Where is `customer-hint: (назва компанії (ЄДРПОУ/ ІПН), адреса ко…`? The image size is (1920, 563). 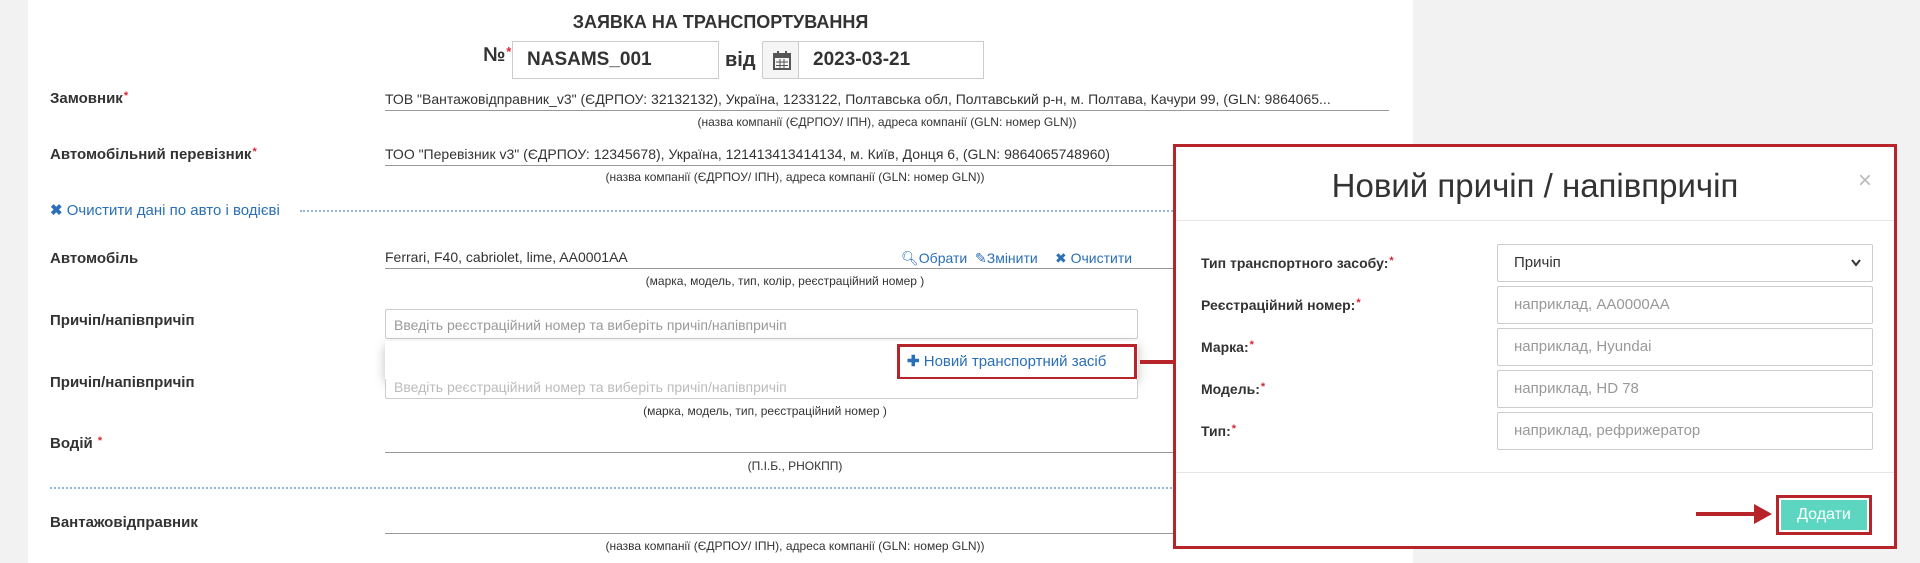
customer-hint: (назва компанії (ЄДРПОУ/ ІПН), адреса ко… is located at coordinates (887, 122).